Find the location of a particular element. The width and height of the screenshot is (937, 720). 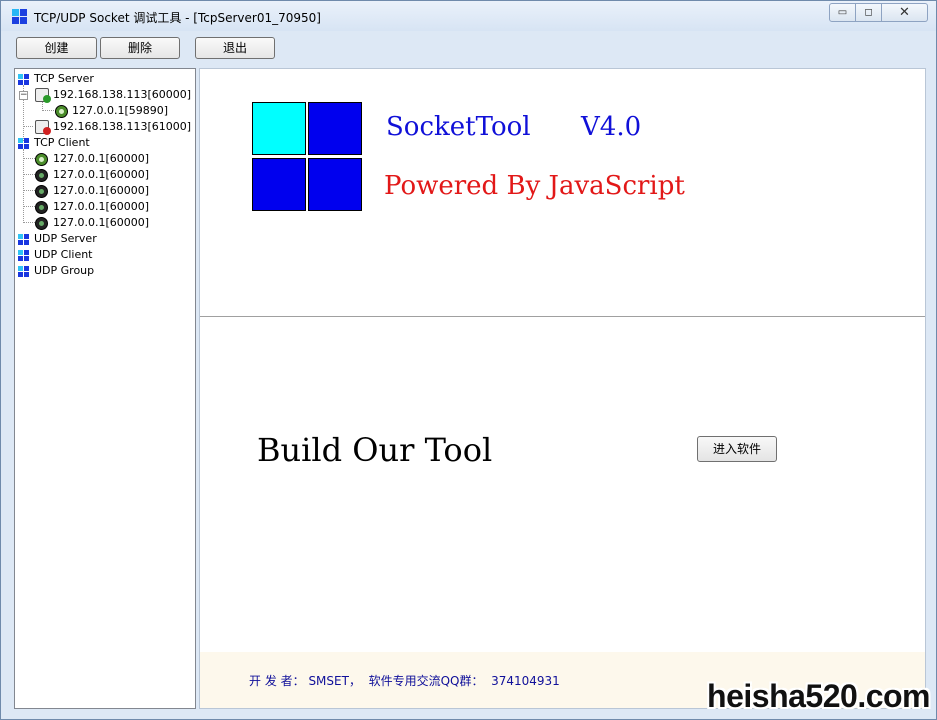

minimize-button: ▭ is located at coordinates (842, 12).